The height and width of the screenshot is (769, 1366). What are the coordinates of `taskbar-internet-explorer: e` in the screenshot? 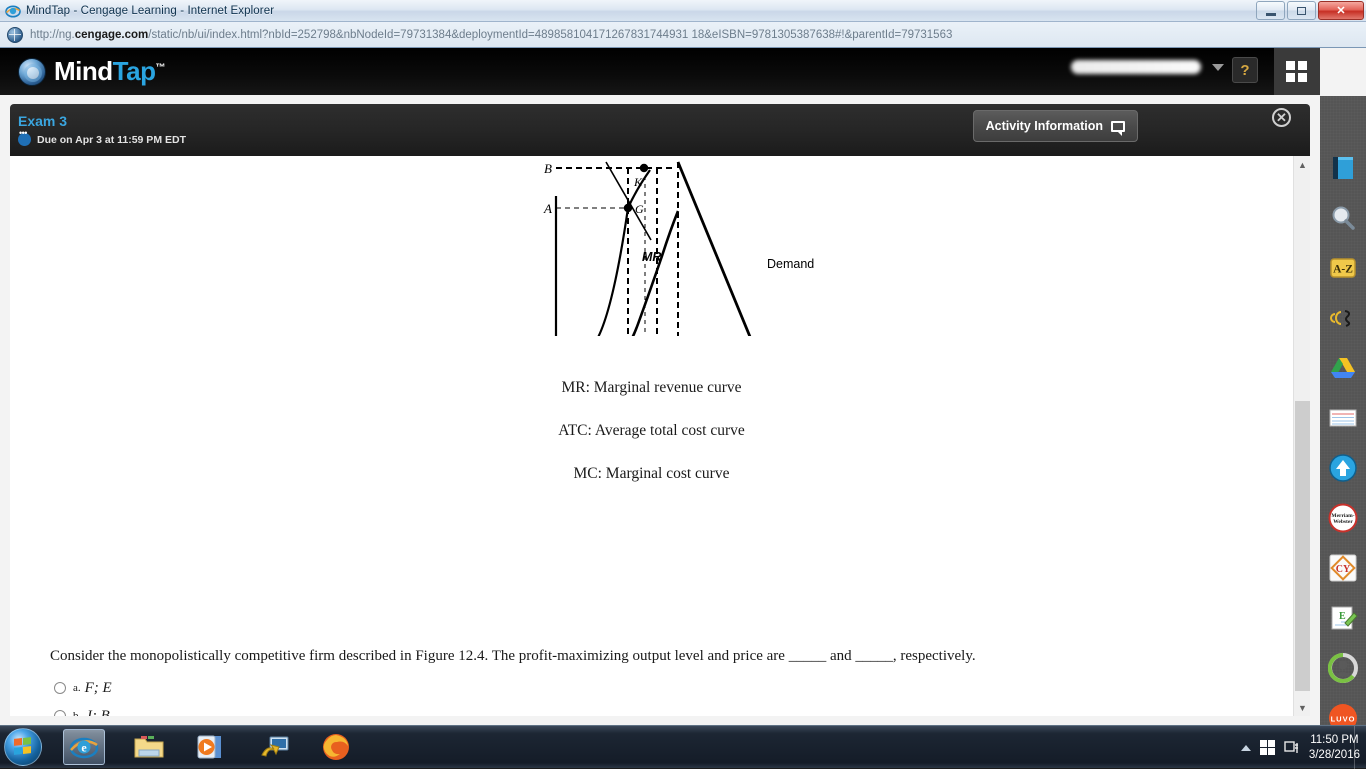 It's located at (84, 747).